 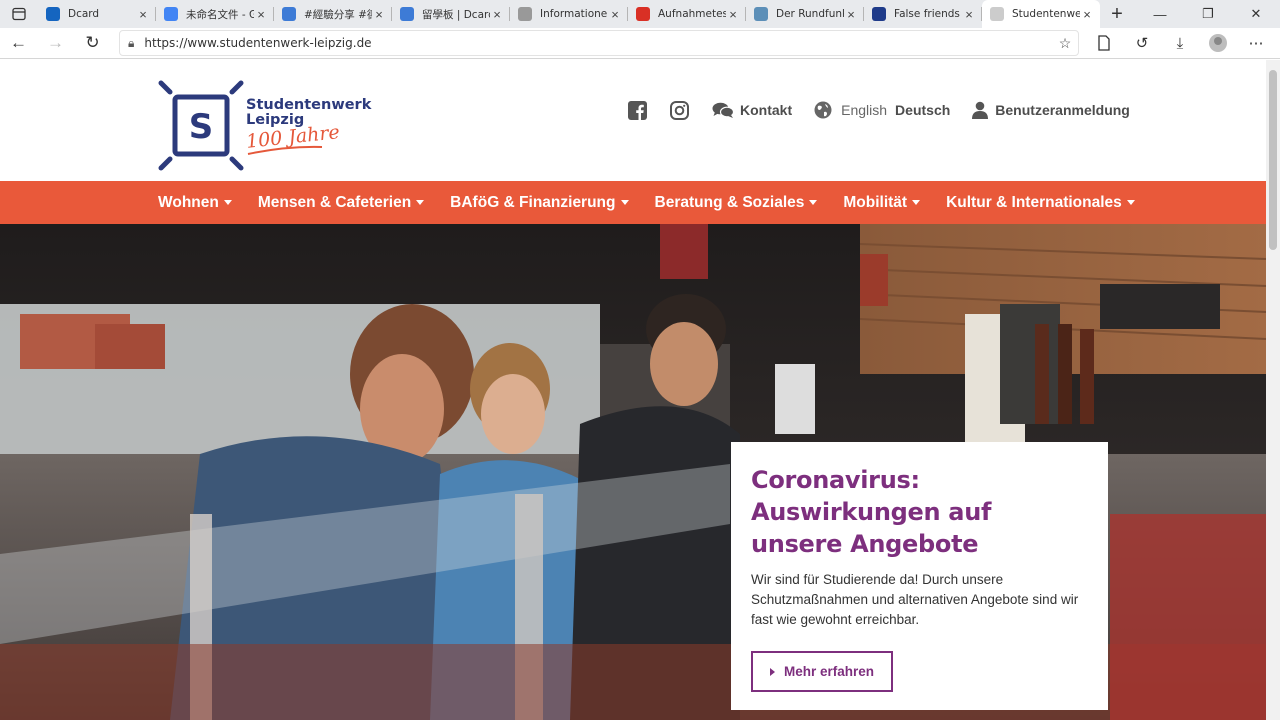 What do you see at coordinates (1034, 202) in the screenshot?
I see `nav-label: Kultur & Internationales` at bounding box center [1034, 202].